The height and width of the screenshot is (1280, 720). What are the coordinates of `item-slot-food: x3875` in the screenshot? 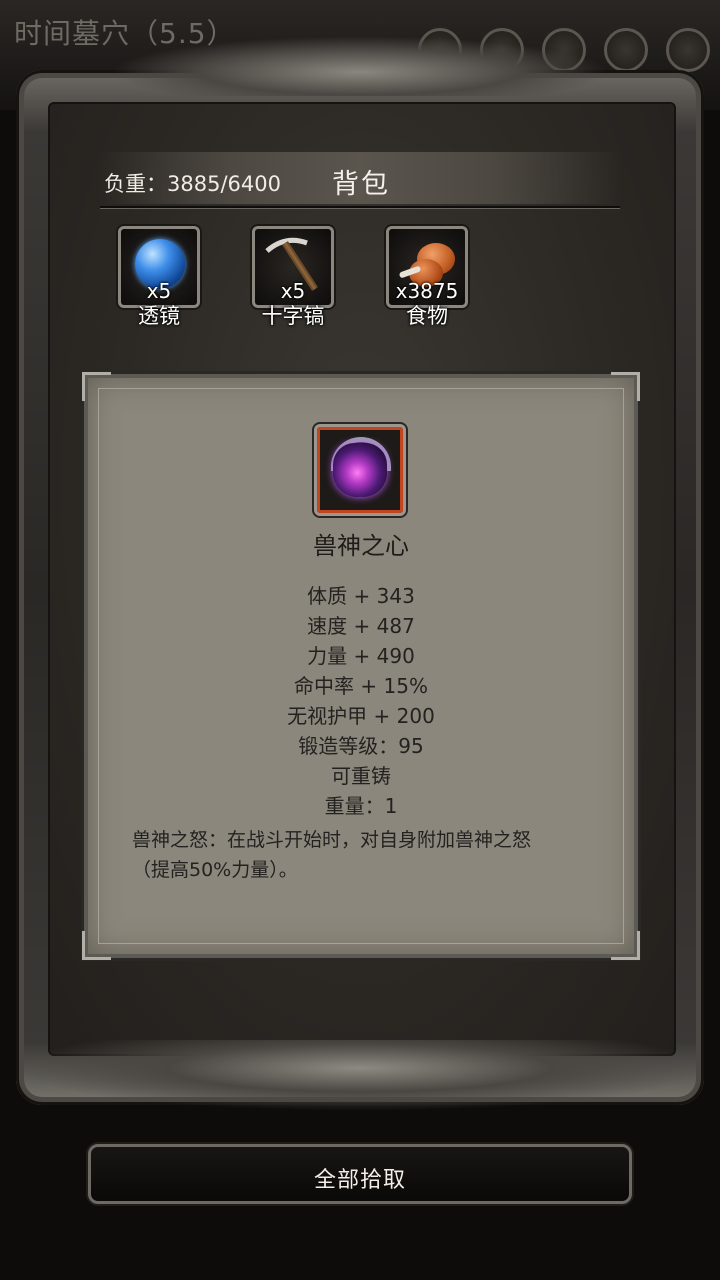 It's located at (427, 267).